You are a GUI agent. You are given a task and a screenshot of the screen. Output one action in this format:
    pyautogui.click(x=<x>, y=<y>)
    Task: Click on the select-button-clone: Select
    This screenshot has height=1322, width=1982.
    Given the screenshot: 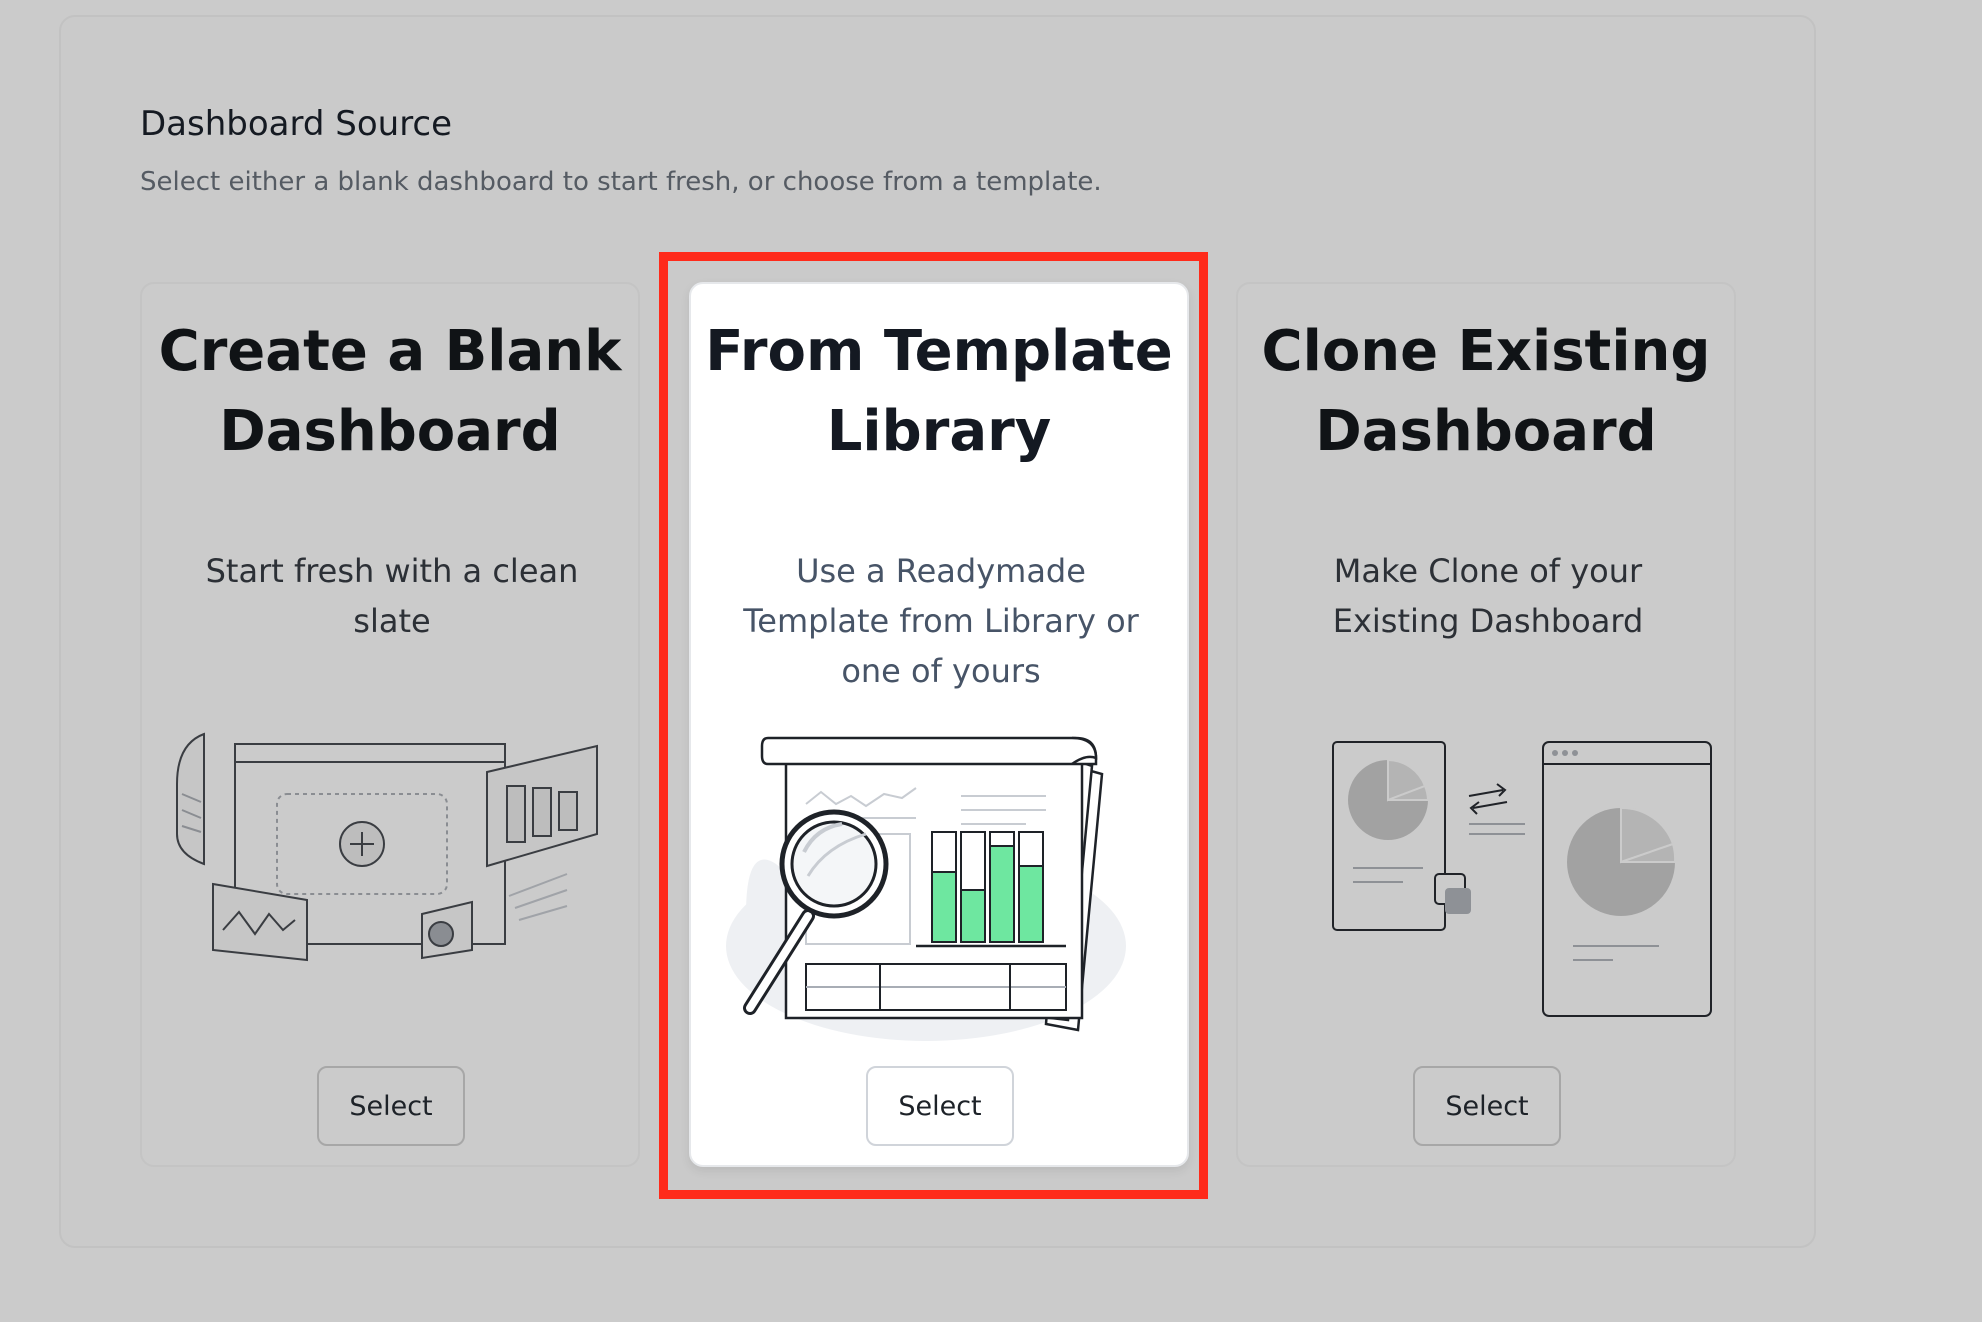 What is the action you would take?
    pyautogui.click(x=1487, y=1106)
    